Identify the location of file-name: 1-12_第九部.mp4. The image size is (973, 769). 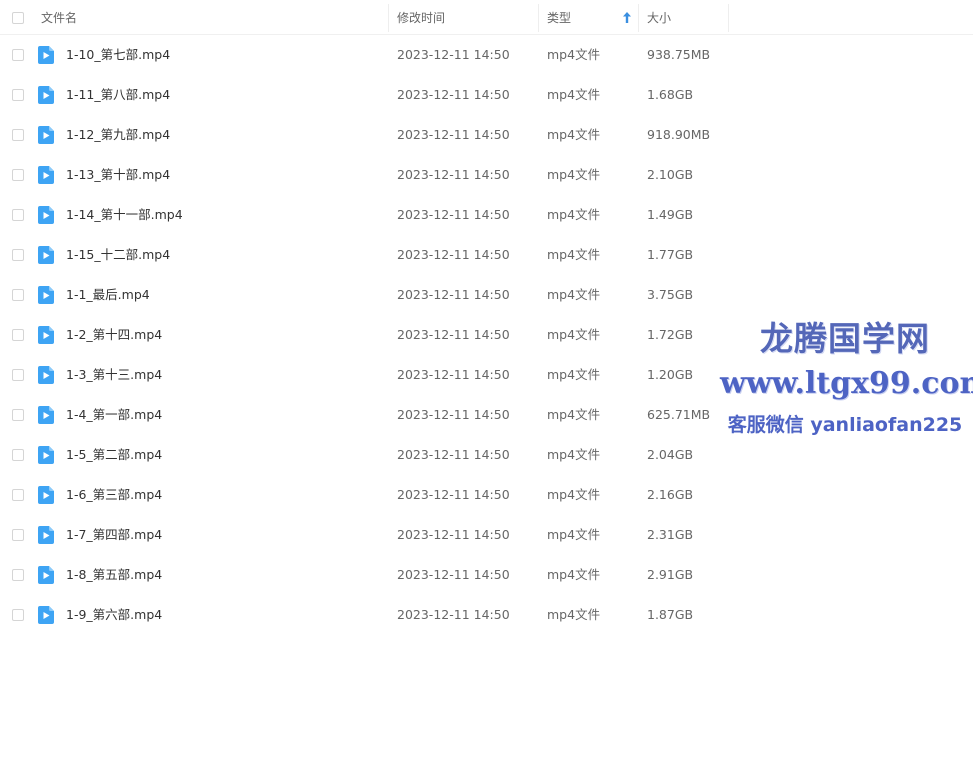
(118, 135).